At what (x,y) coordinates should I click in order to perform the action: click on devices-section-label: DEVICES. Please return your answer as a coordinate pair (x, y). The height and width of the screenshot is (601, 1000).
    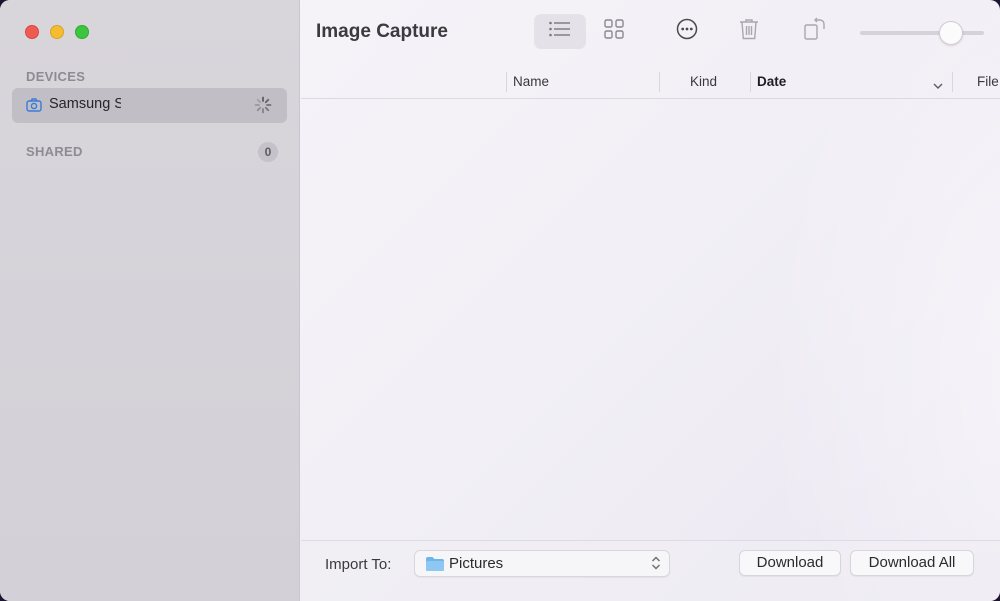
    Looking at the image, I should click on (56, 76).